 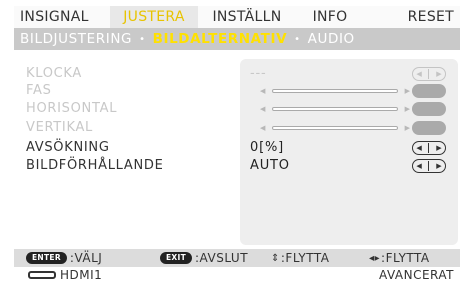 I want to click on tab-installn: INSTÄLLN, so click(x=247, y=17).